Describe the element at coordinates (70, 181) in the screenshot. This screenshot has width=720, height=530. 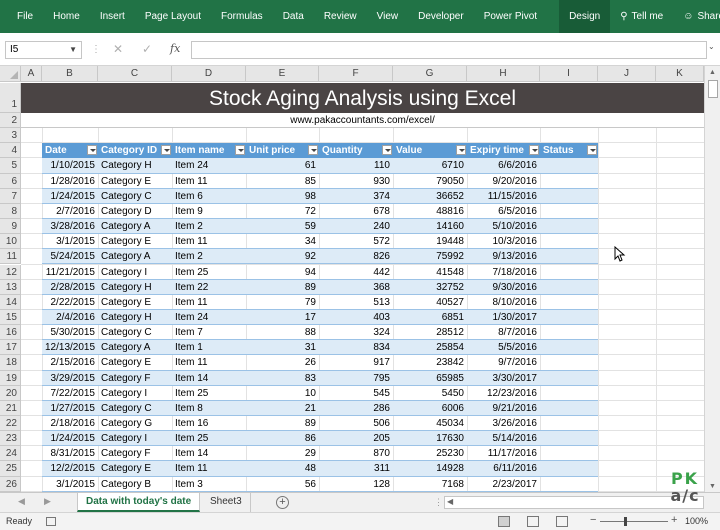
I see `table-cell: 1/28/2016` at that location.